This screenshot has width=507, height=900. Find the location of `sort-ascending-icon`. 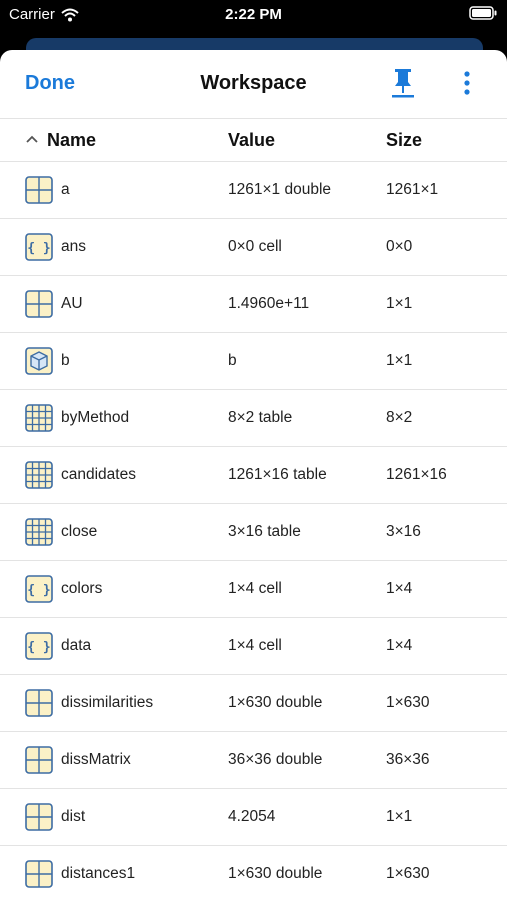

sort-ascending-icon is located at coordinates (32, 139).